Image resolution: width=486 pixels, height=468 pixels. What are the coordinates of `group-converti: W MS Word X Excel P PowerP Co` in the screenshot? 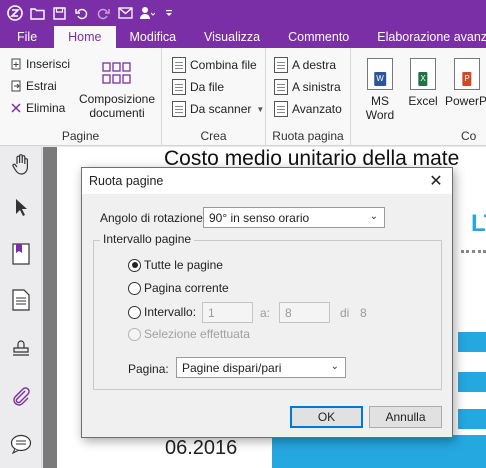 It's located at (418, 97).